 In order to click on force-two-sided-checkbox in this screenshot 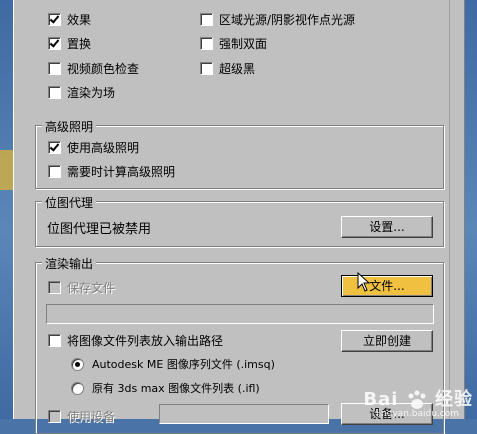, I will do `click(206, 43)`.